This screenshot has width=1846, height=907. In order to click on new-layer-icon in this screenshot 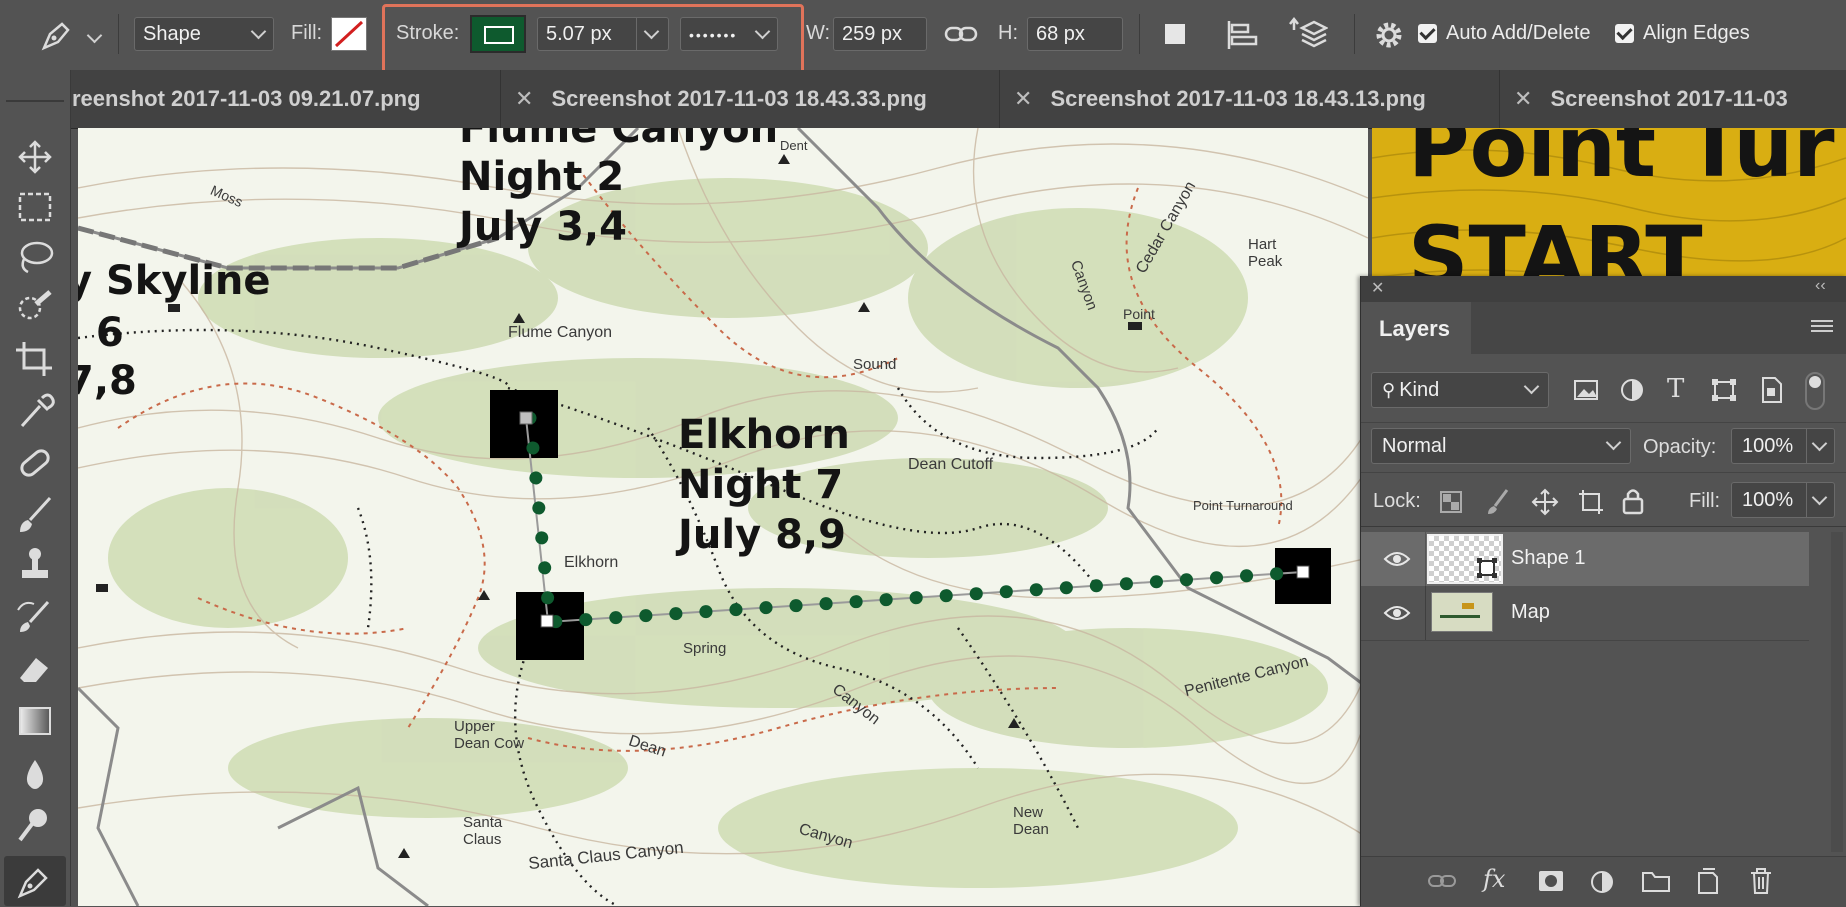, I will do `click(1708, 881)`.